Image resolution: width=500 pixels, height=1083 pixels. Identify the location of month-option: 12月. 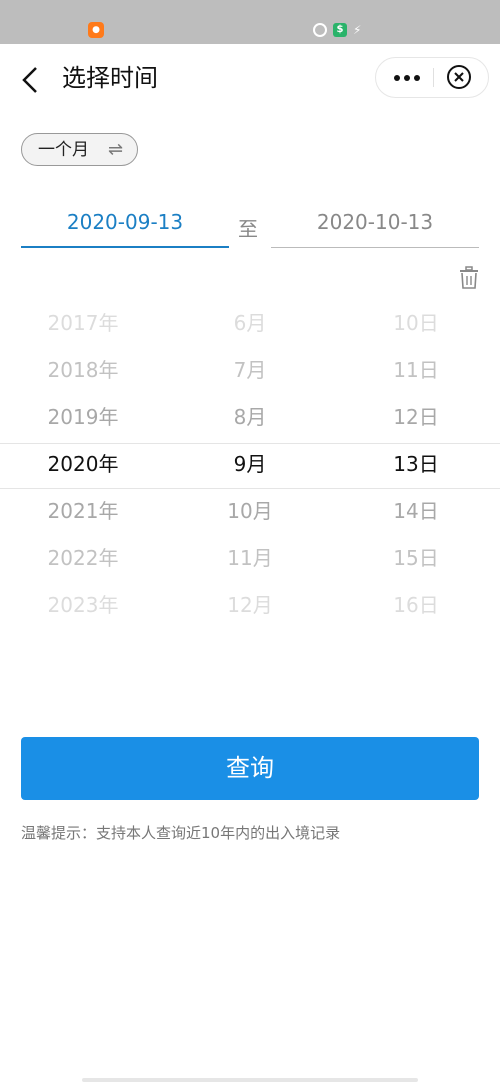
(250, 605).